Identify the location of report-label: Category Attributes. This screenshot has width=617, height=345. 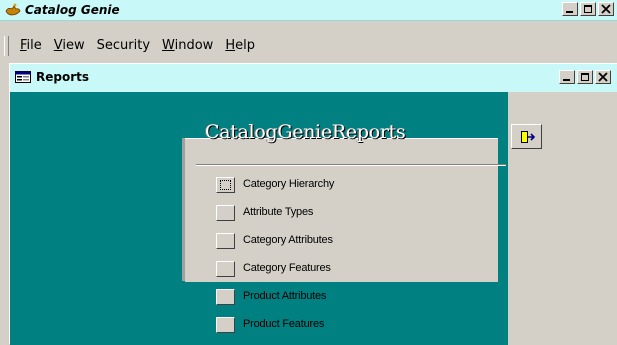
(288, 240).